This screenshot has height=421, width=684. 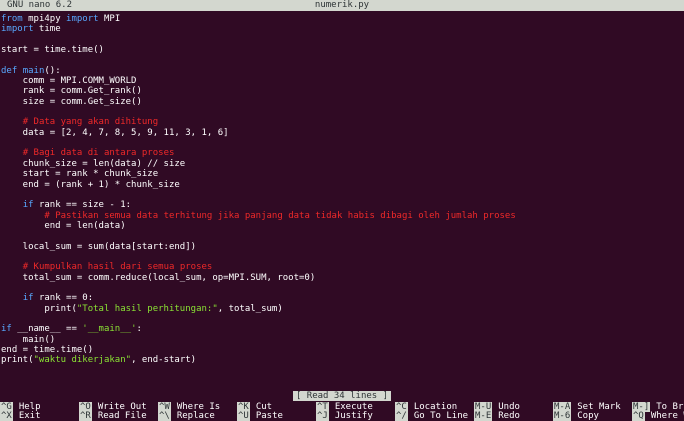 I want to click on code-line: from mpi4py import MPI, so click(x=342, y=19).